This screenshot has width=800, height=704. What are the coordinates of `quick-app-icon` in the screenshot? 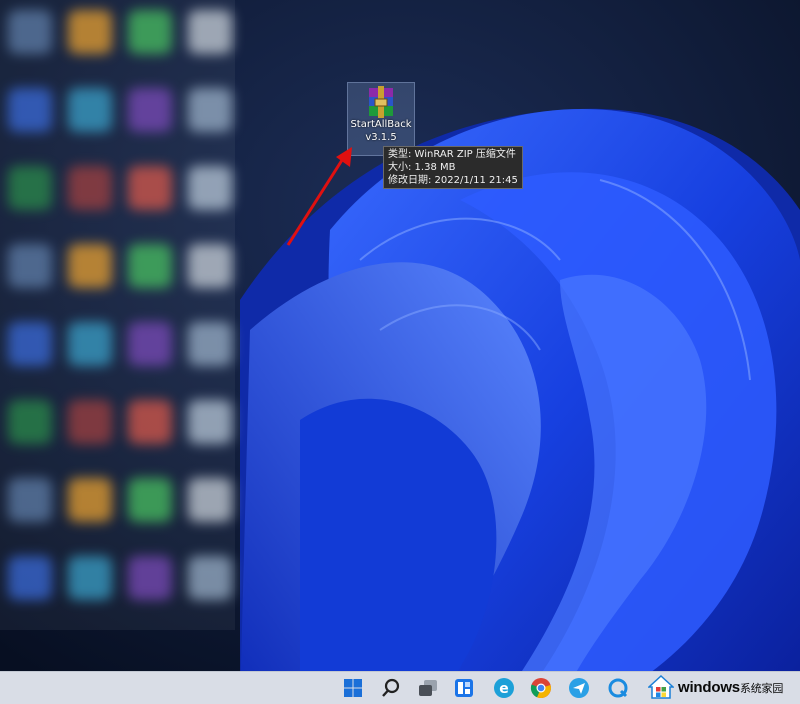 It's located at (618, 688).